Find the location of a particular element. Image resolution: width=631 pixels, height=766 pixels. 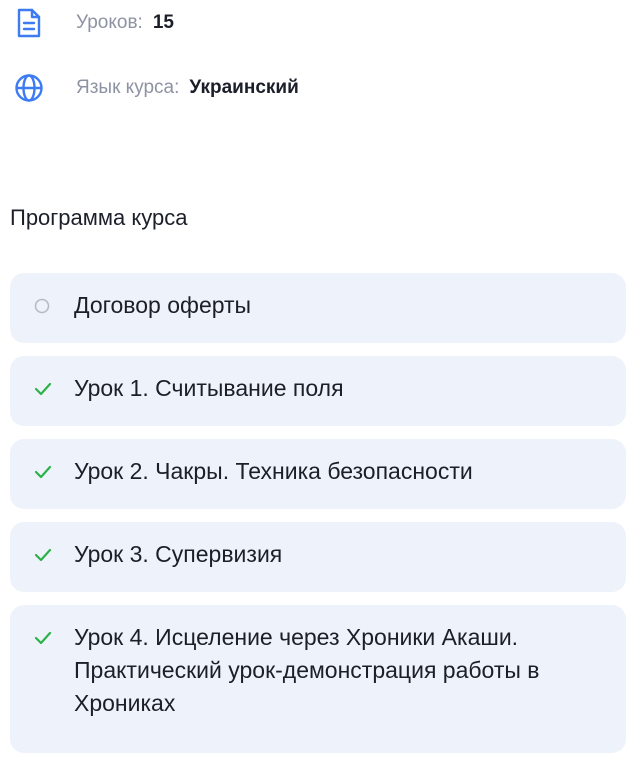

lesson-item-offer: Договор оферты is located at coordinates (318, 308).